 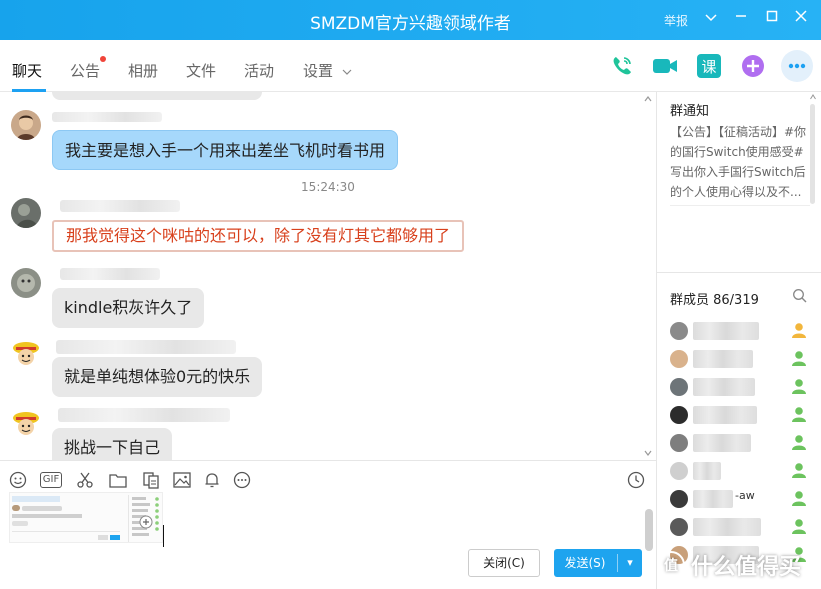 What do you see at coordinates (649, 530) in the screenshot?
I see `input-scrollbar-thumb` at bounding box center [649, 530].